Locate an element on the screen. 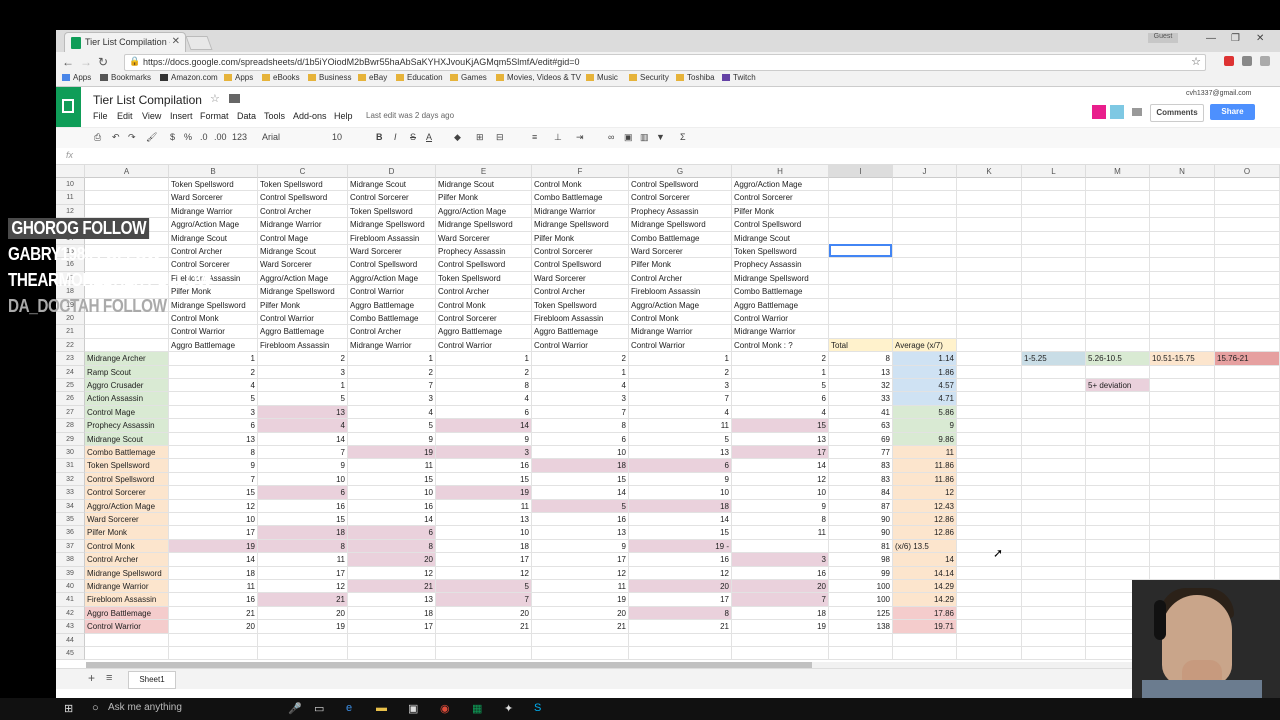  menu-insert: Insert is located at coordinates (181, 116).